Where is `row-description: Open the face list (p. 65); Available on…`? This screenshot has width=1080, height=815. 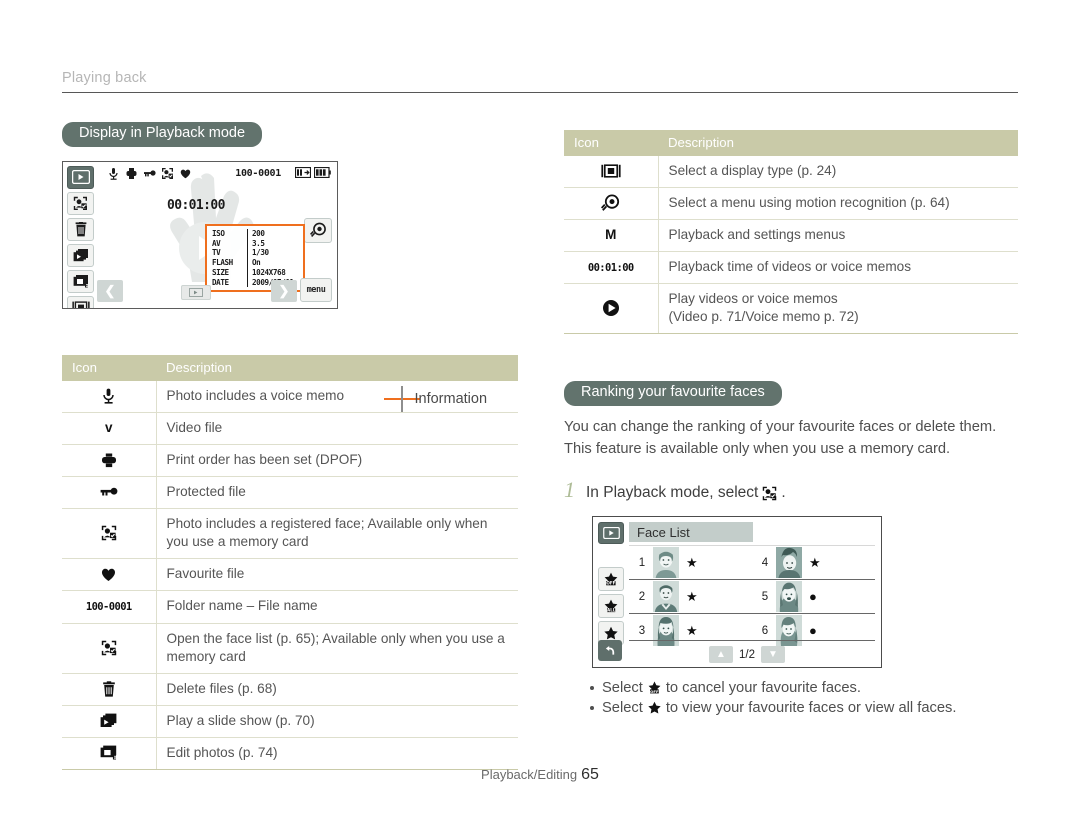
row-description: Open the face list (p. 65); Available on… is located at coordinates (337, 648).